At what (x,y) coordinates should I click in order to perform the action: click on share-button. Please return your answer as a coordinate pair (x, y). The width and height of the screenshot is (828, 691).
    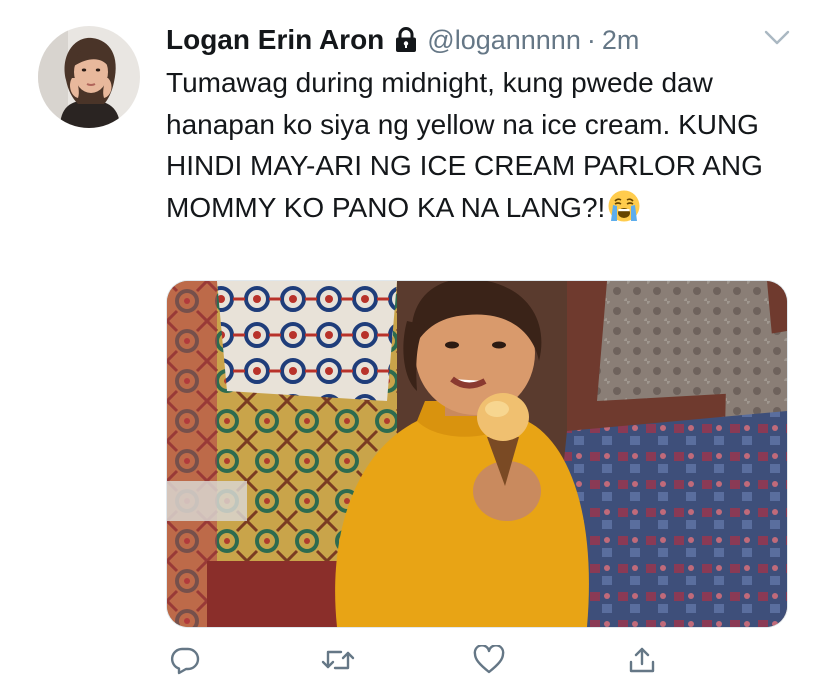
    Looking at the image, I should click on (642, 662).